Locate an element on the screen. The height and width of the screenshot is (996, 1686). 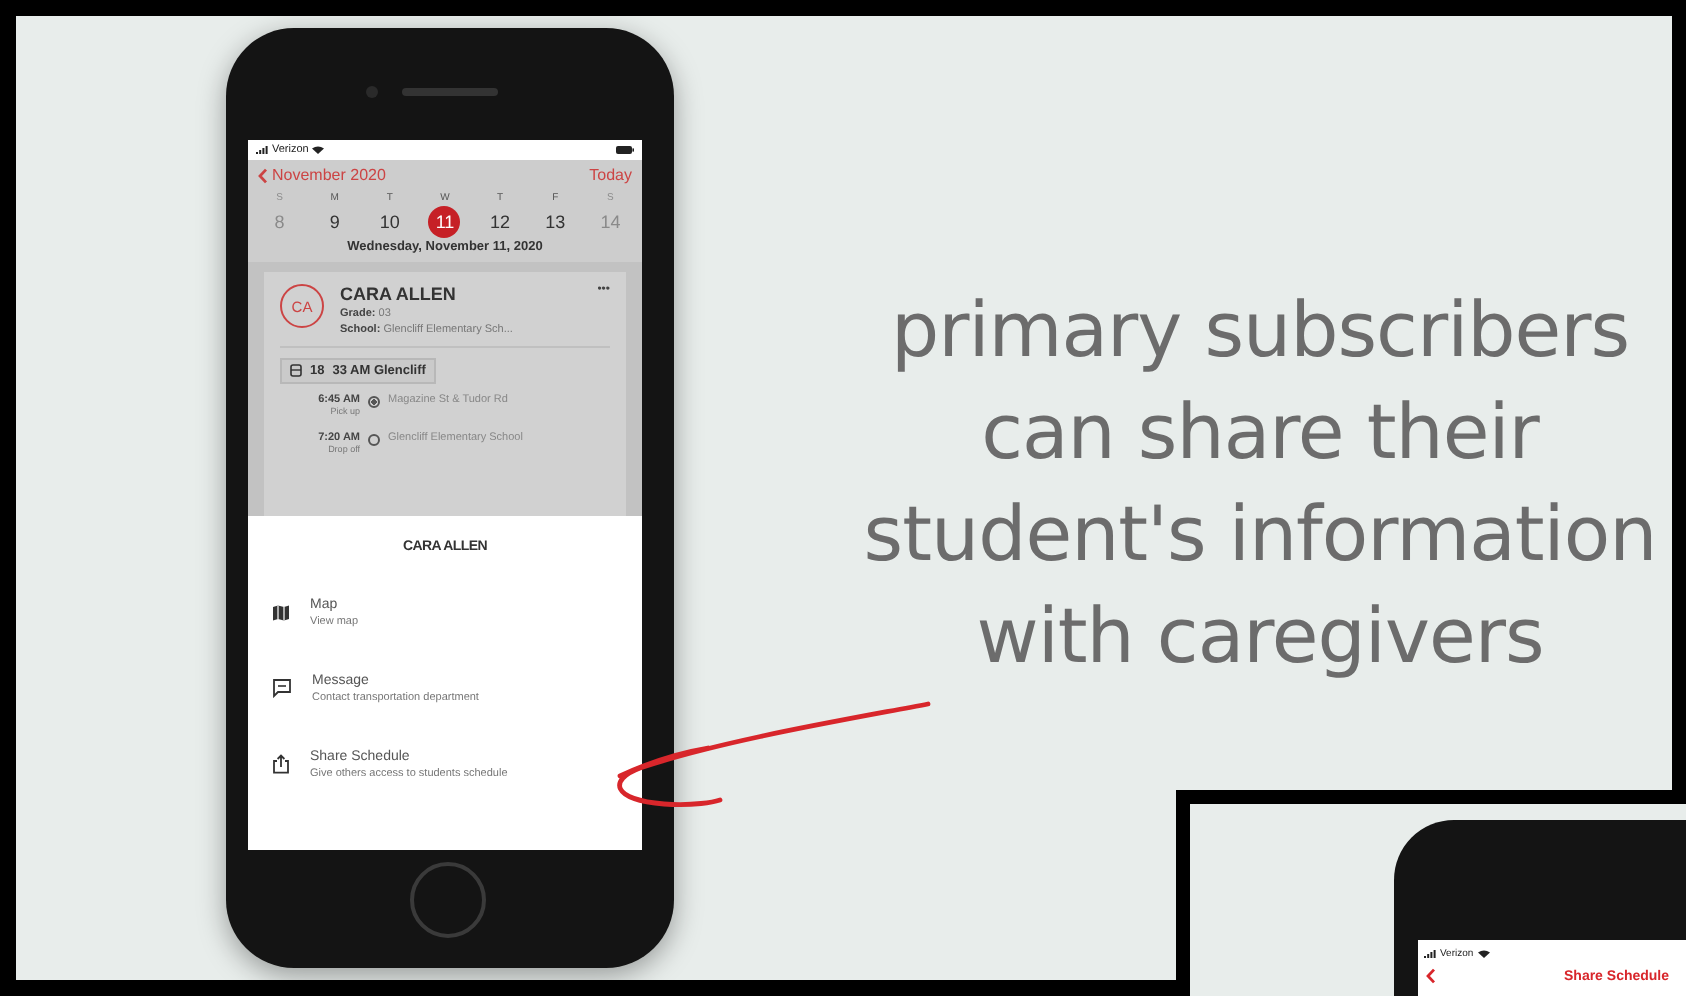
date-item: 13 is located at coordinates (555, 222).